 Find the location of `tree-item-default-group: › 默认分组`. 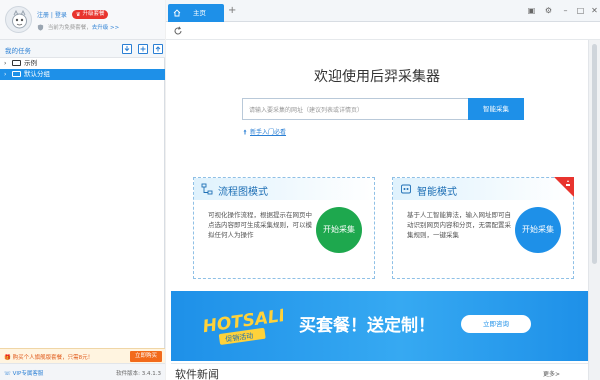

tree-item-default-group: › 默认分组 is located at coordinates (82, 74).